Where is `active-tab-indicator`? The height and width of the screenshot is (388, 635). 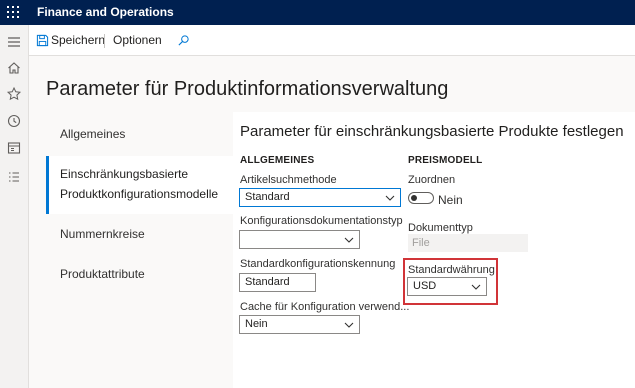 active-tab-indicator is located at coordinates (47, 185).